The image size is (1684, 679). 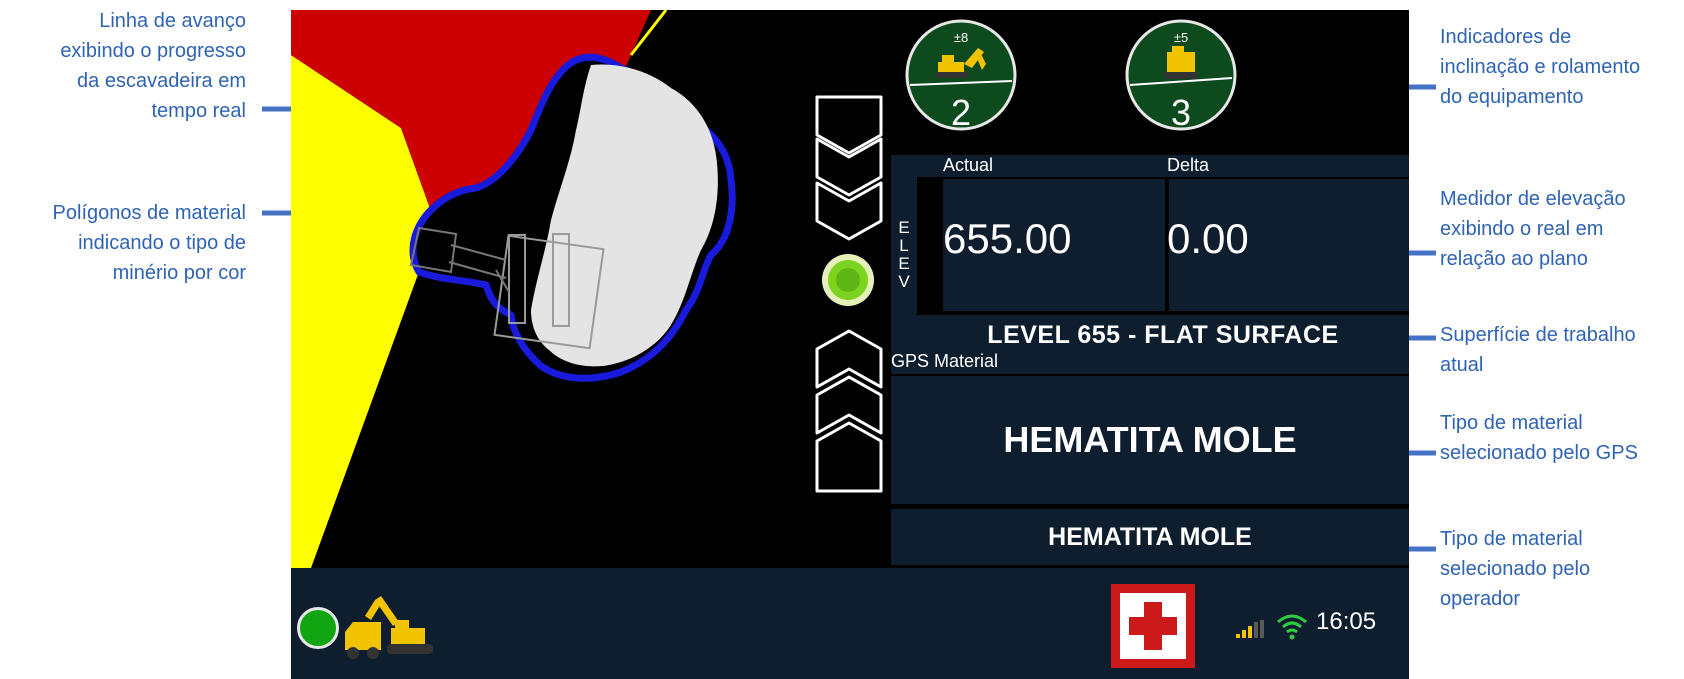 I want to click on callout-line: atual, so click(x=1462, y=365).